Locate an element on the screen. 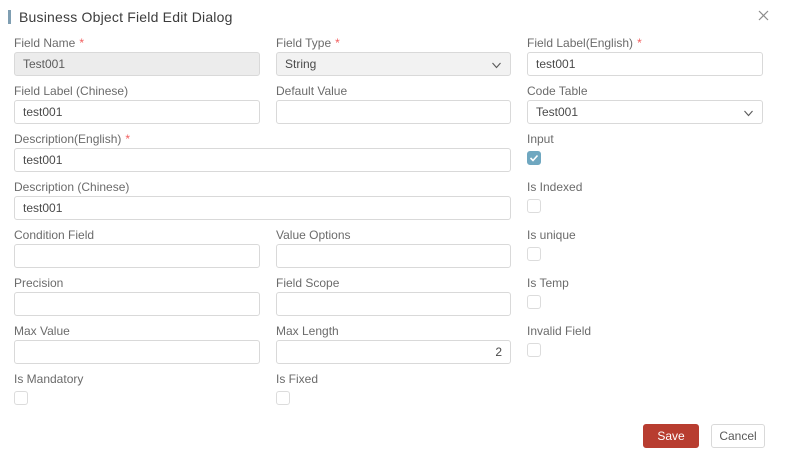 Image resolution: width=785 pixels, height=467 pixels. max-length-label: Max Length is located at coordinates (307, 331).